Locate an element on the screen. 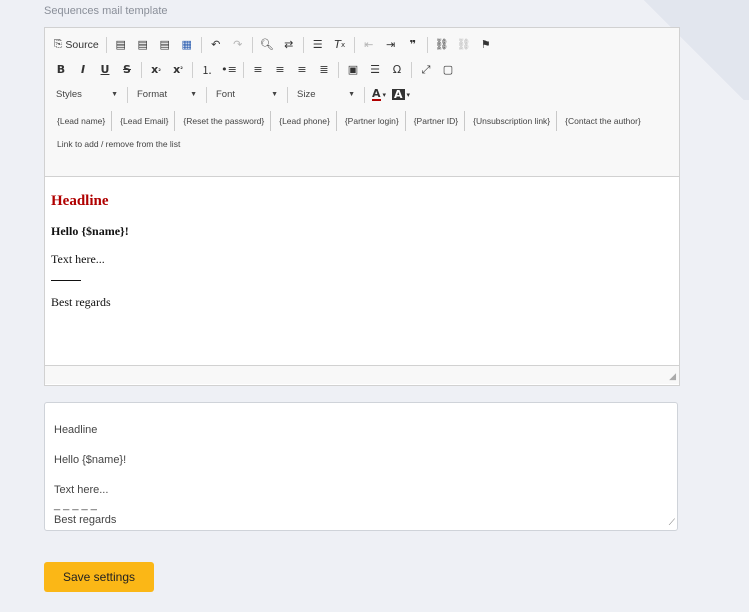 This screenshot has width=749, height=612. paste-word-icon: ▦ is located at coordinates (187, 45).